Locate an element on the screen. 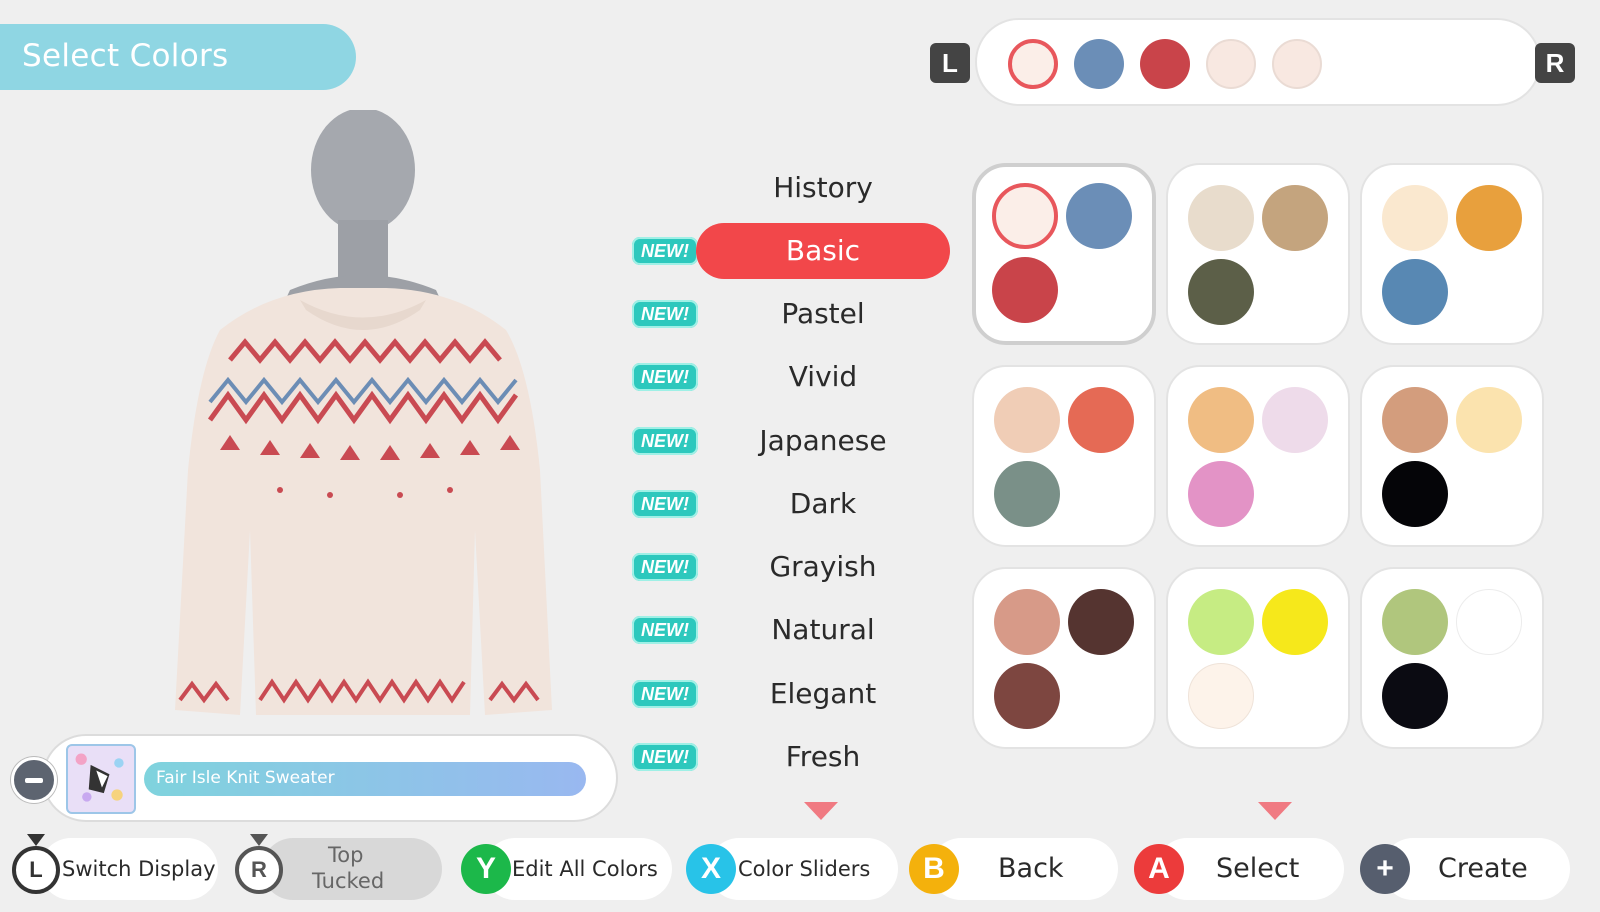 This screenshot has height=912, width=1600. back-label: Back is located at coordinates (1031, 868).